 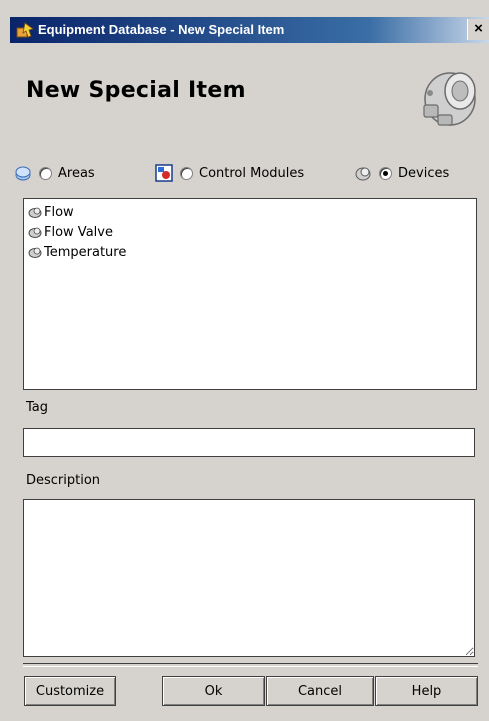 I want to click on devices-icon, so click(x=363, y=174).